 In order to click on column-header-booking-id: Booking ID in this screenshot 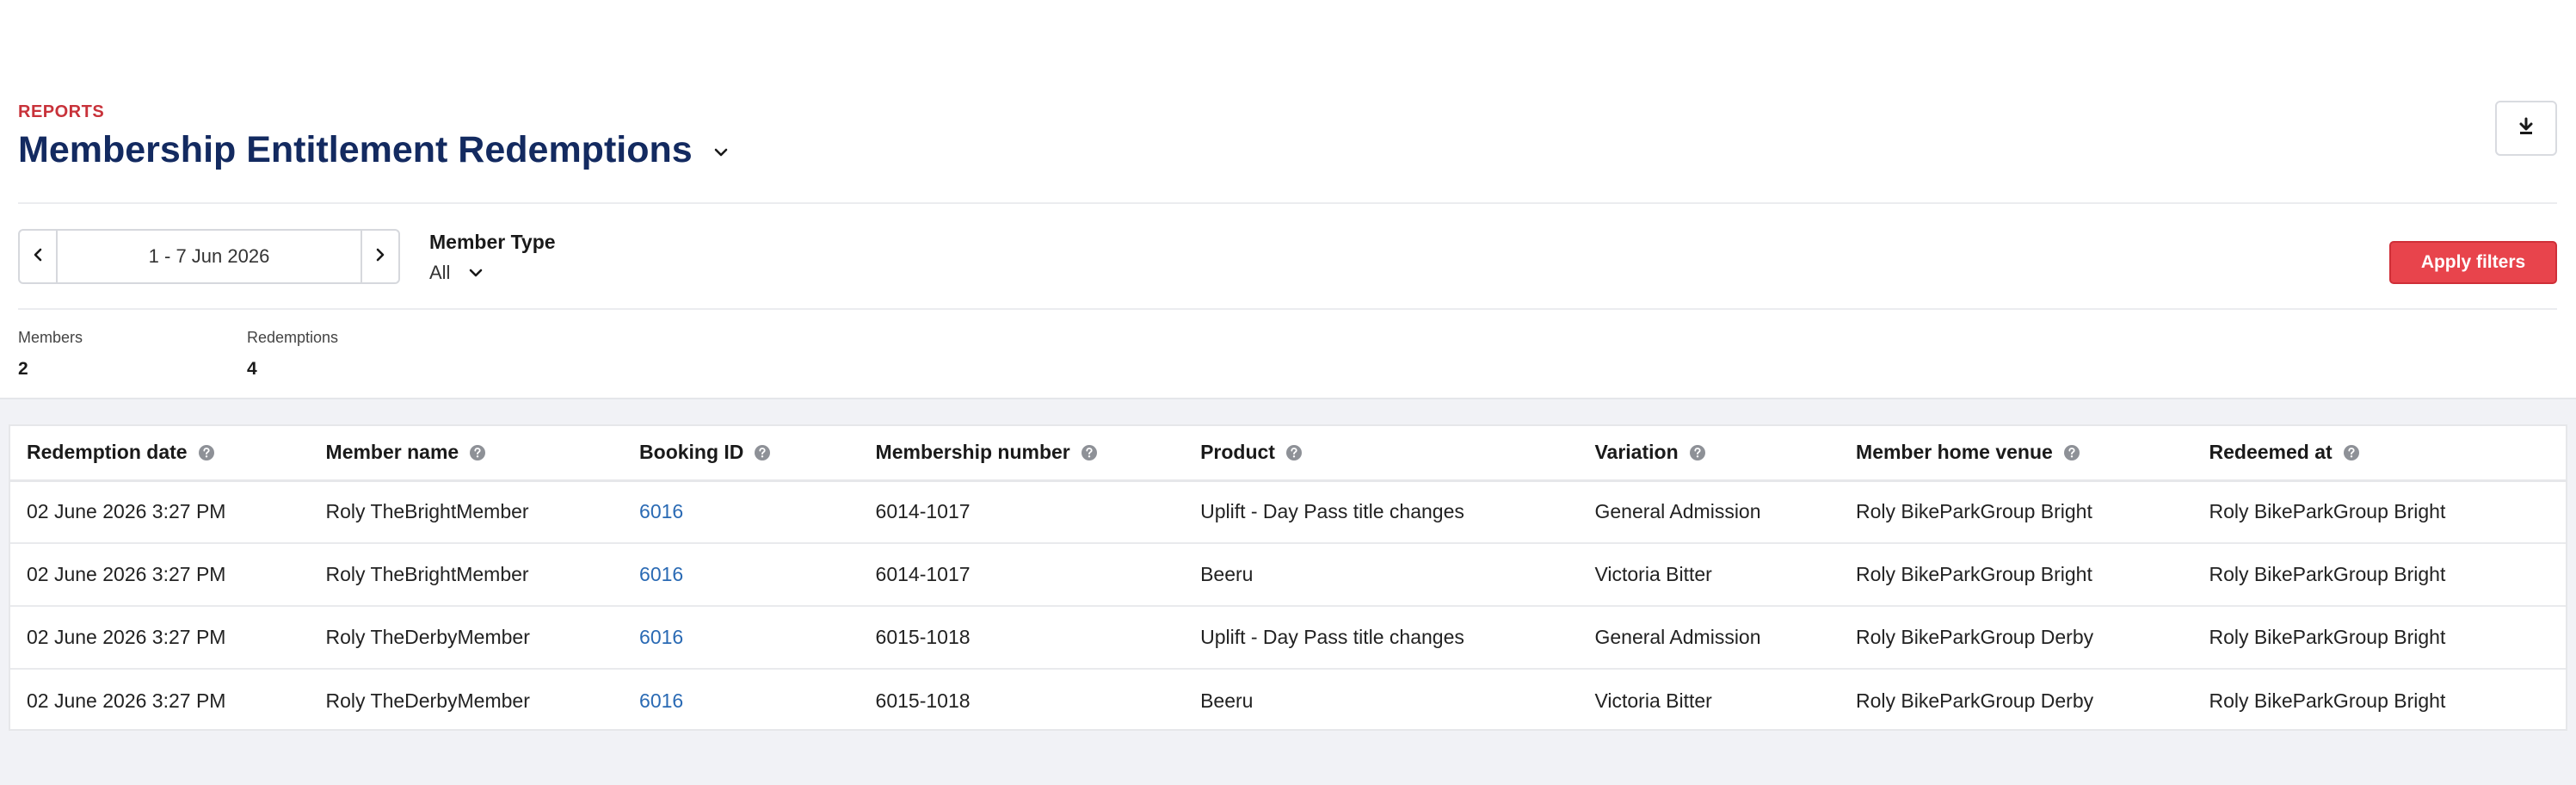, I will do `click(758, 454)`.